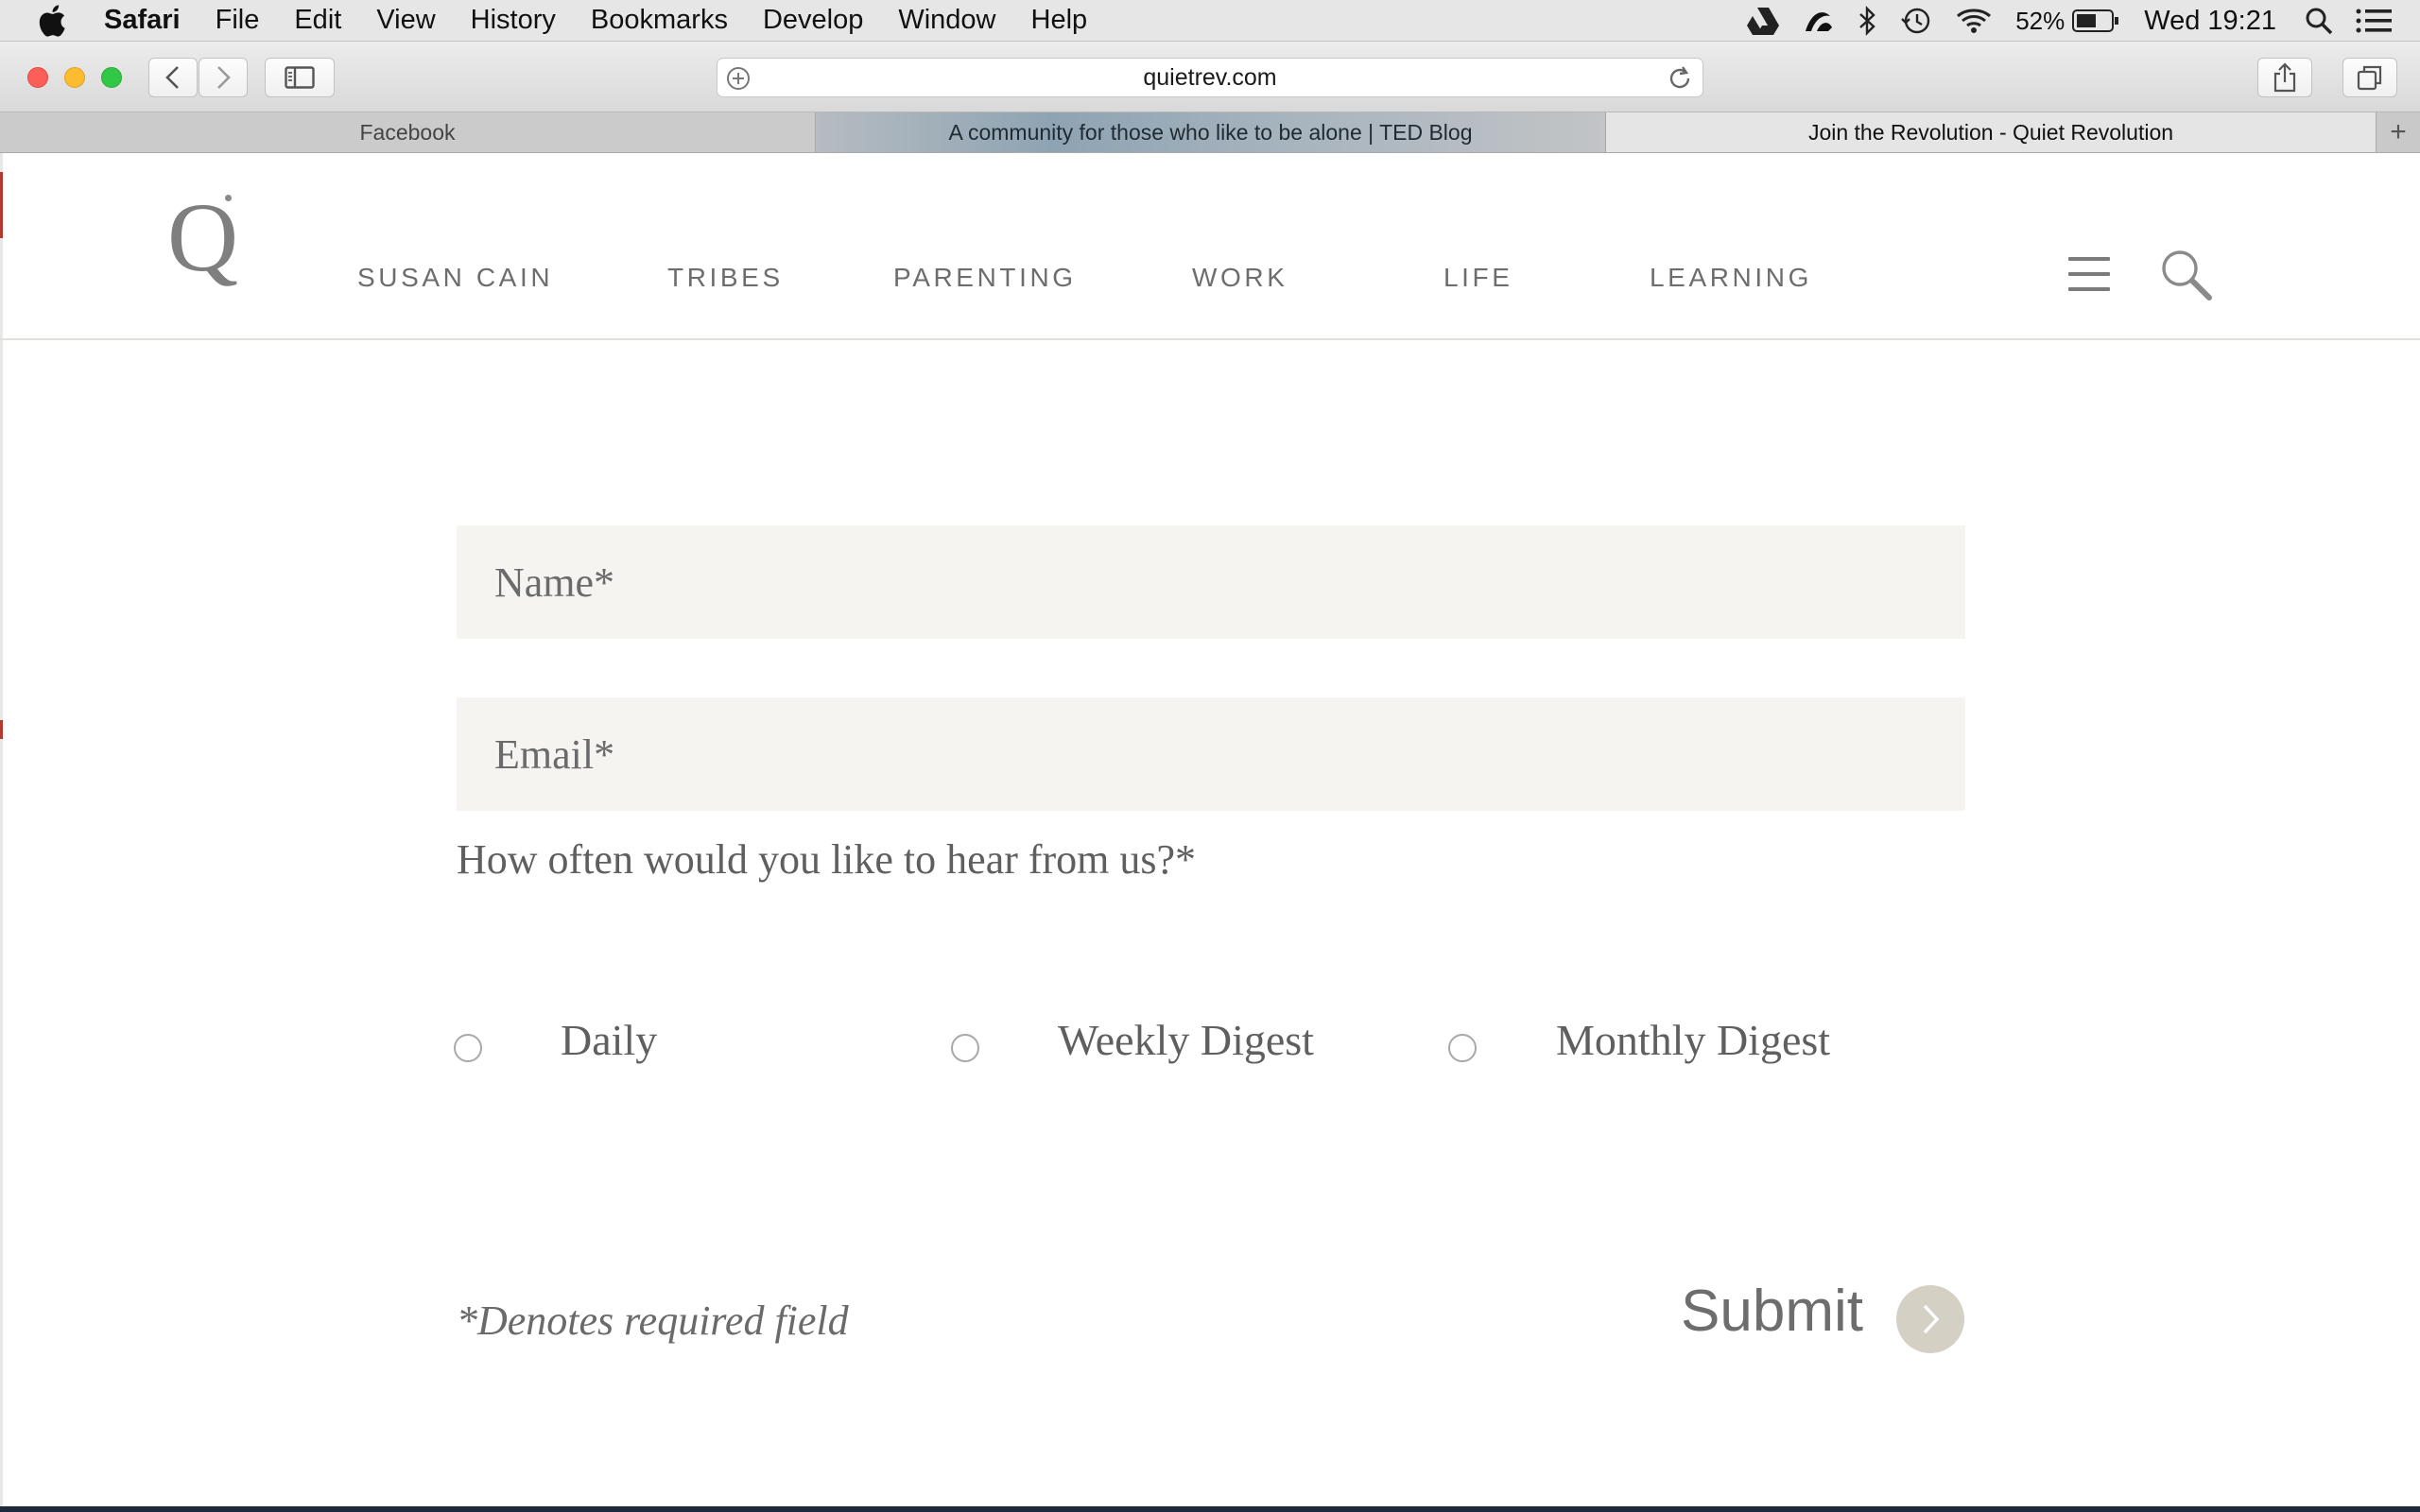 This screenshot has height=1512, width=2420. What do you see at coordinates (985, 278) in the screenshot?
I see `nav-parenting: PARENTING` at bounding box center [985, 278].